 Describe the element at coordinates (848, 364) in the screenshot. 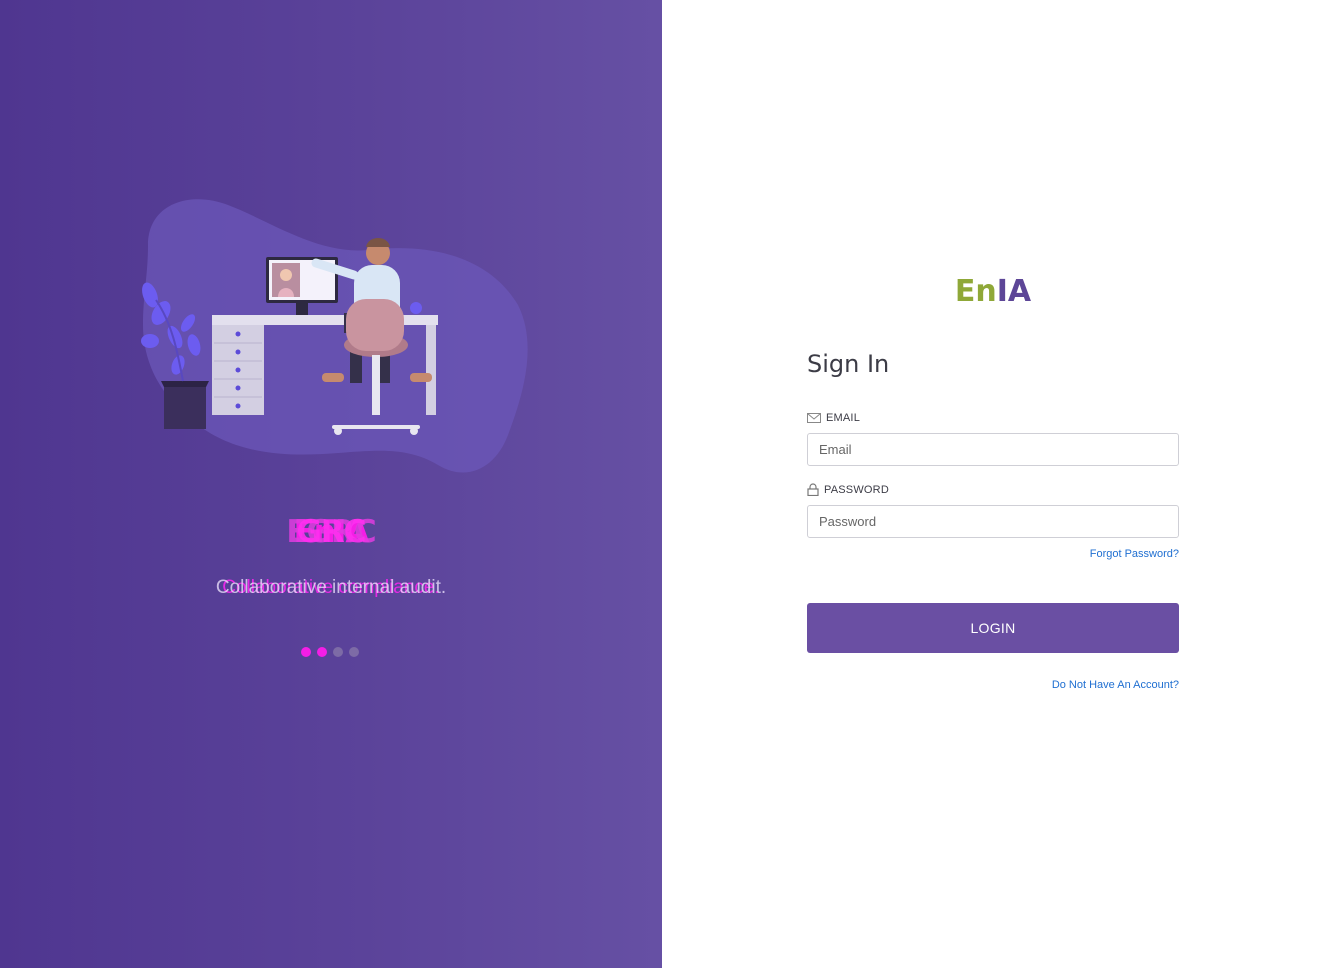

I see `sign-in-title: Sign In` at that location.